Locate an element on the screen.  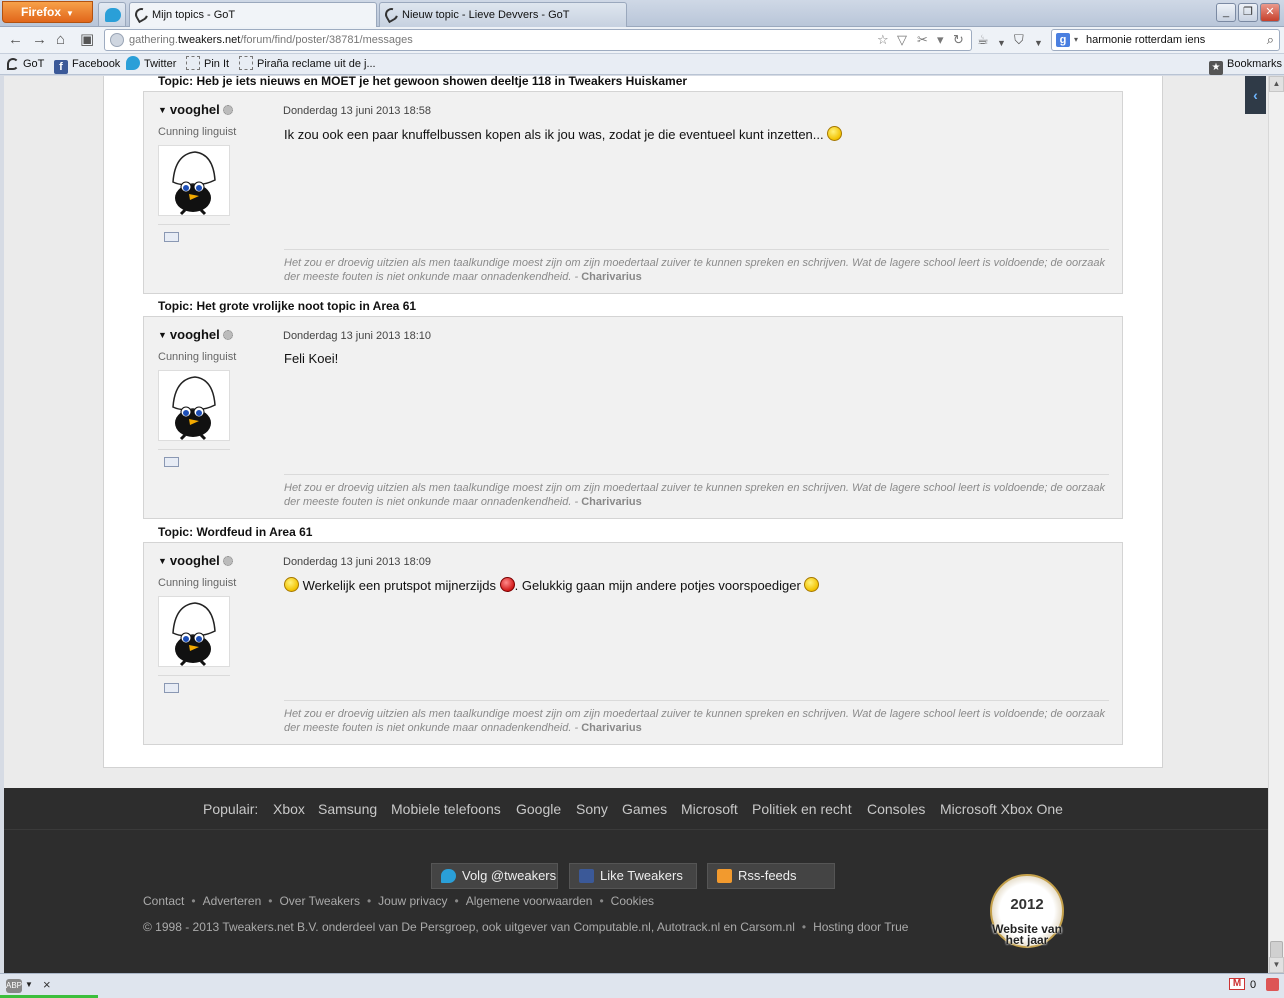
popular-link-politiek-en-recht: Politiek en recht is located at coordinates (802, 809).